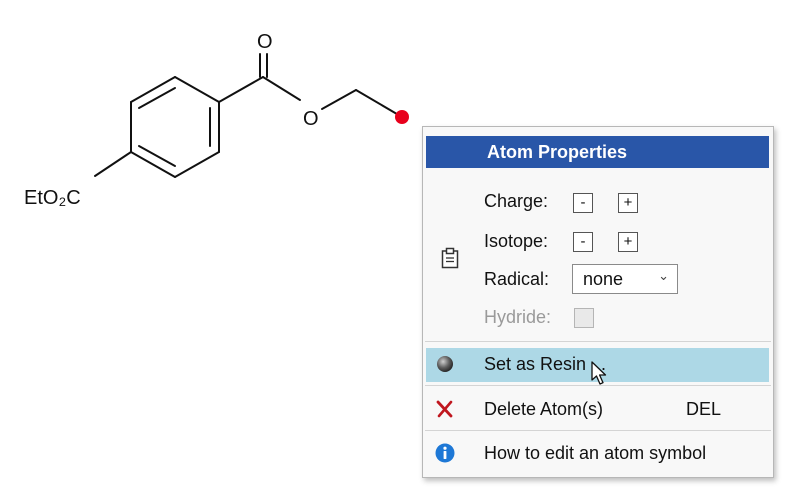 Image resolution: width=800 pixels, height=496 pixels. What do you see at coordinates (265, 42) in the screenshot?
I see `carbonyl-oxygen-label: O` at bounding box center [265, 42].